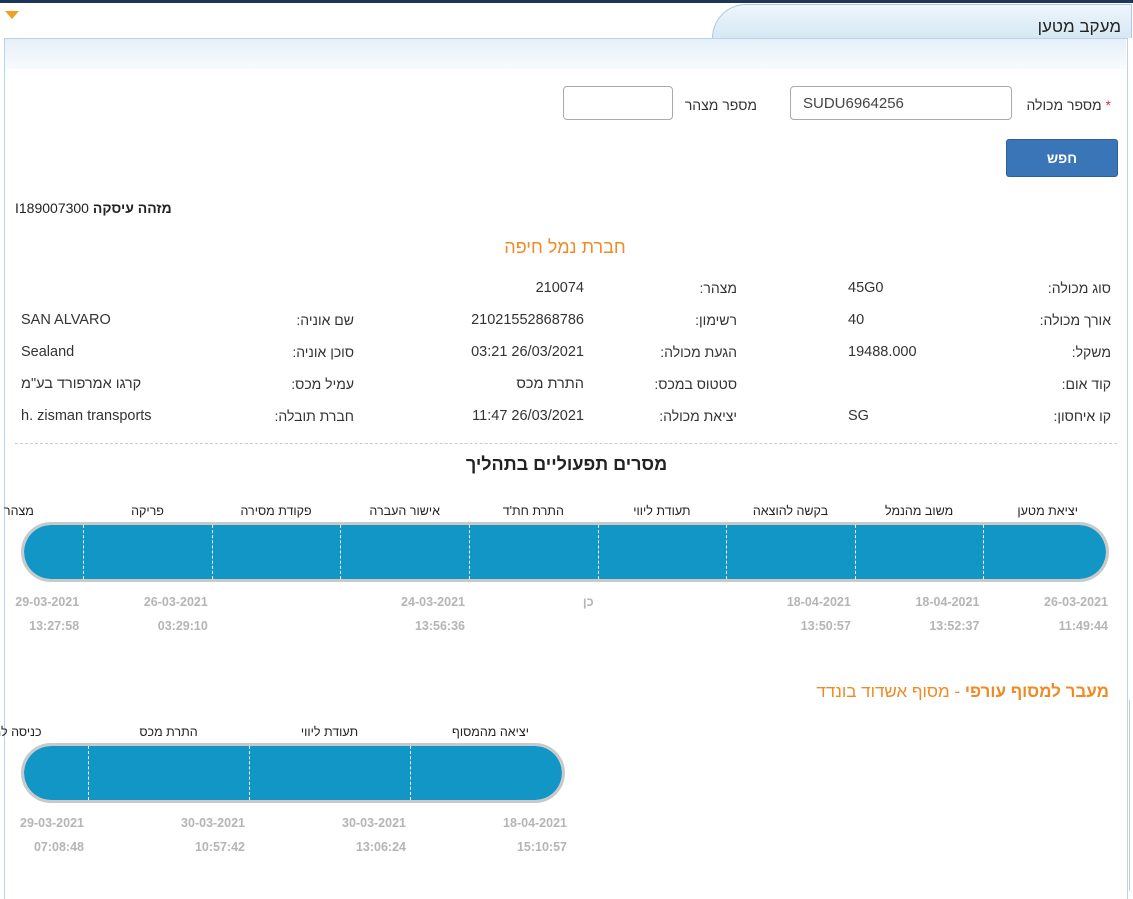 Image resolution: width=1133 pixels, height=899 pixels. What do you see at coordinates (1047, 511) in the screenshot?
I see `stage-label: יציאת מטען` at bounding box center [1047, 511].